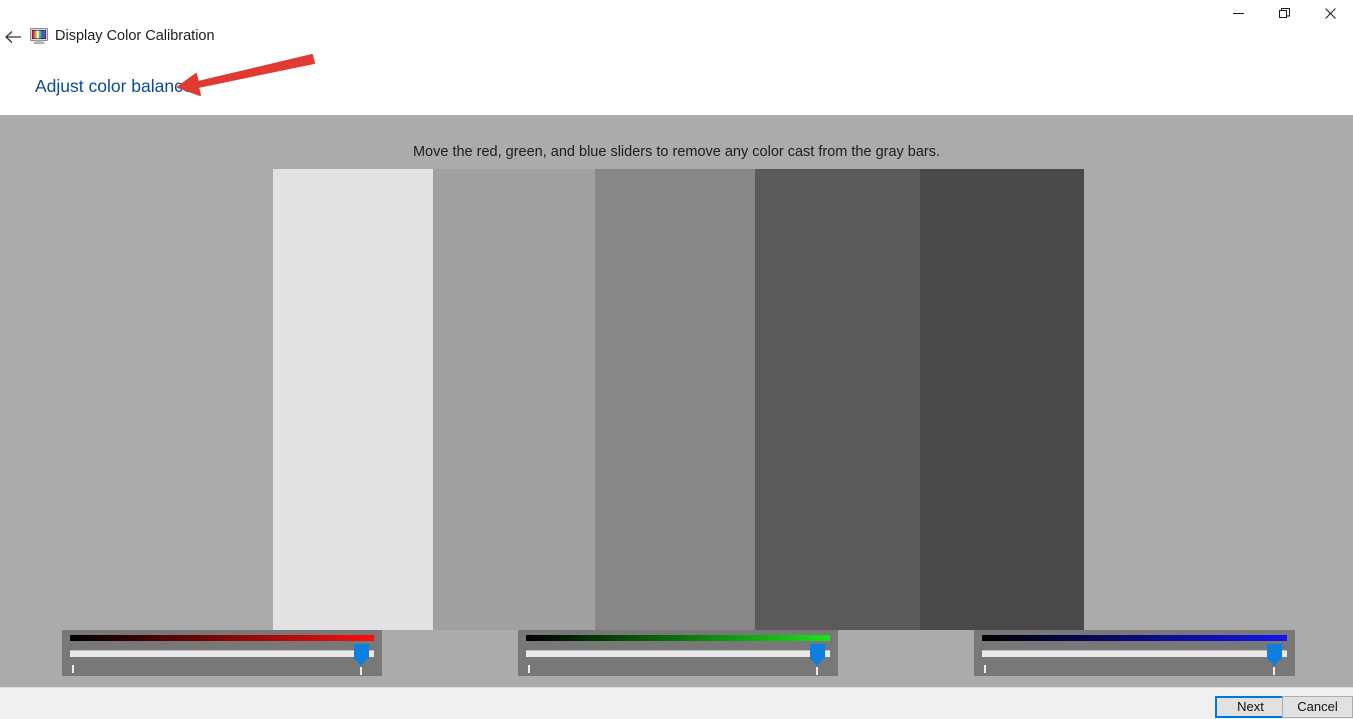 This screenshot has width=1353, height=719. Describe the element at coordinates (676, 13) in the screenshot. I see `title-bar` at that location.